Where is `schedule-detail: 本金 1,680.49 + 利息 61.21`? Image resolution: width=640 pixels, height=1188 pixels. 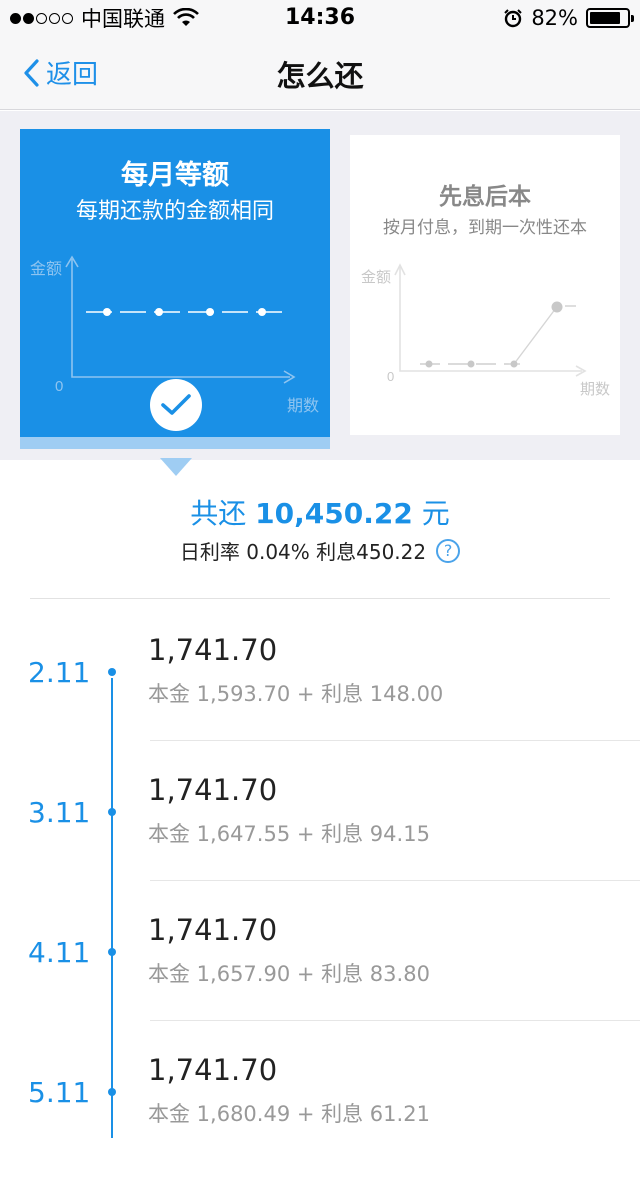 schedule-detail: 本金 1,680.49 + 利息 61.21 is located at coordinates (289, 1114).